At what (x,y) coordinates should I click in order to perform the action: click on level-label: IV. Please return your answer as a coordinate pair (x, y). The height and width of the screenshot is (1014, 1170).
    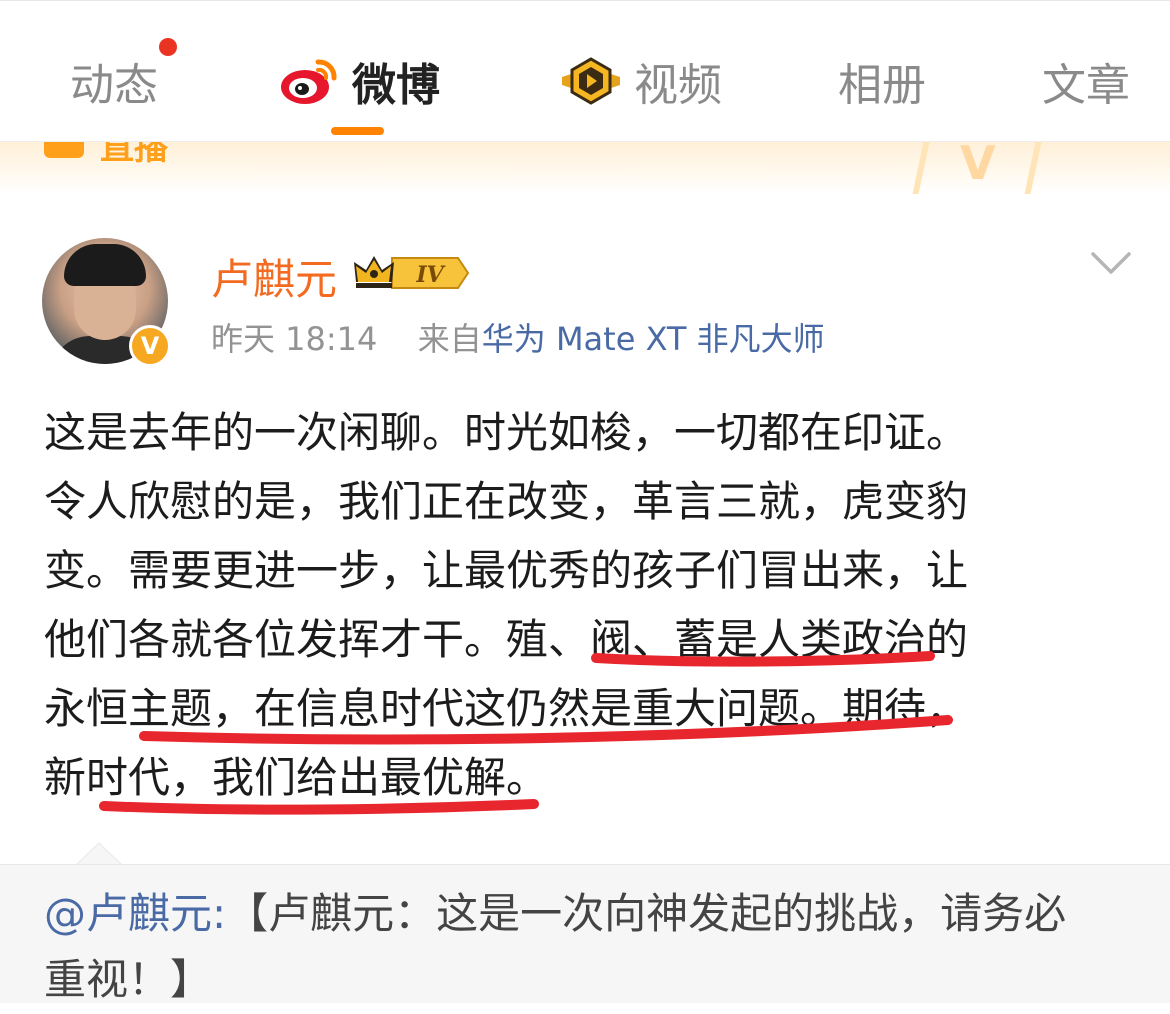
    Looking at the image, I should click on (430, 275).